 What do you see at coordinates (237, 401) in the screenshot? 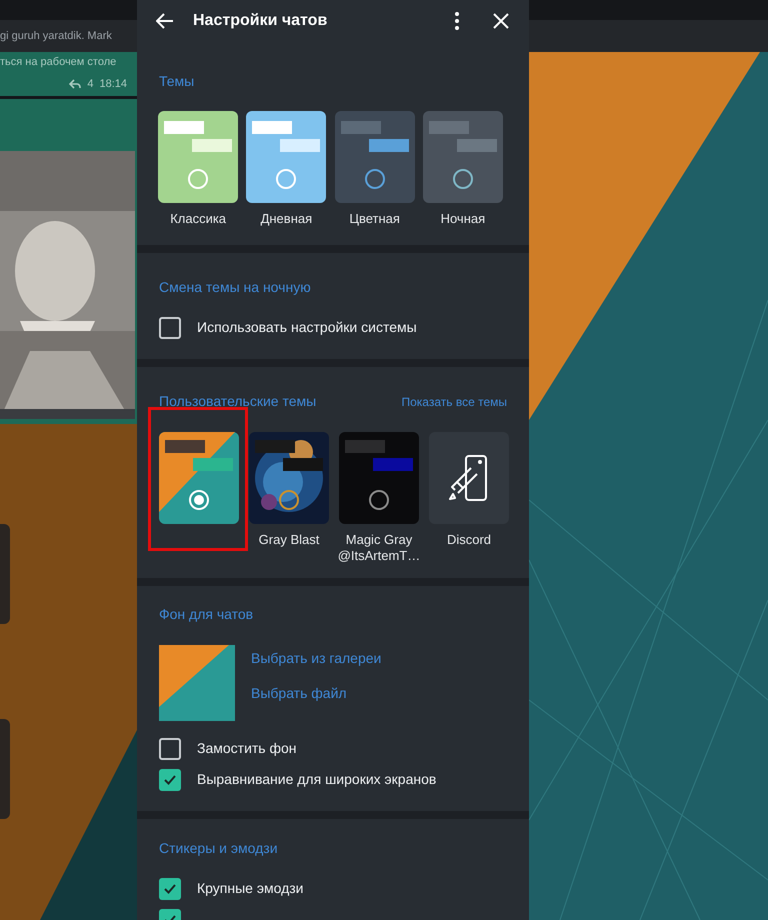
I see `section-title: Пользовательские темы` at bounding box center [237, 401].